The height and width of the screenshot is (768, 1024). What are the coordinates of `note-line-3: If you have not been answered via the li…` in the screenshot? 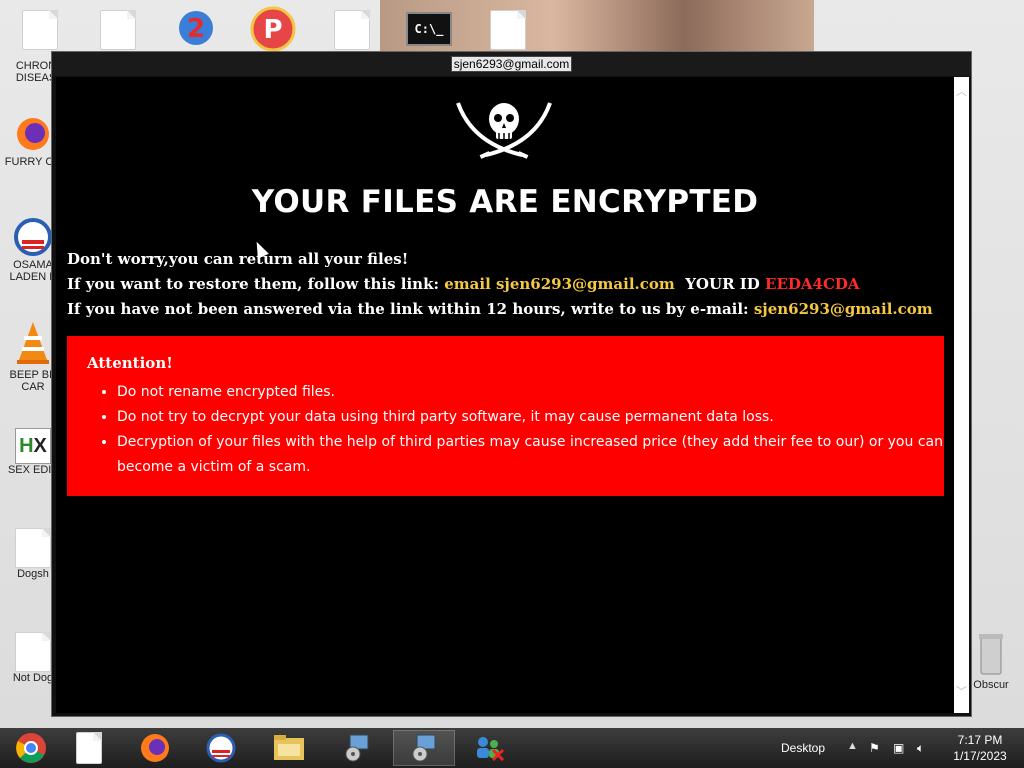 It's located at (500, 309).